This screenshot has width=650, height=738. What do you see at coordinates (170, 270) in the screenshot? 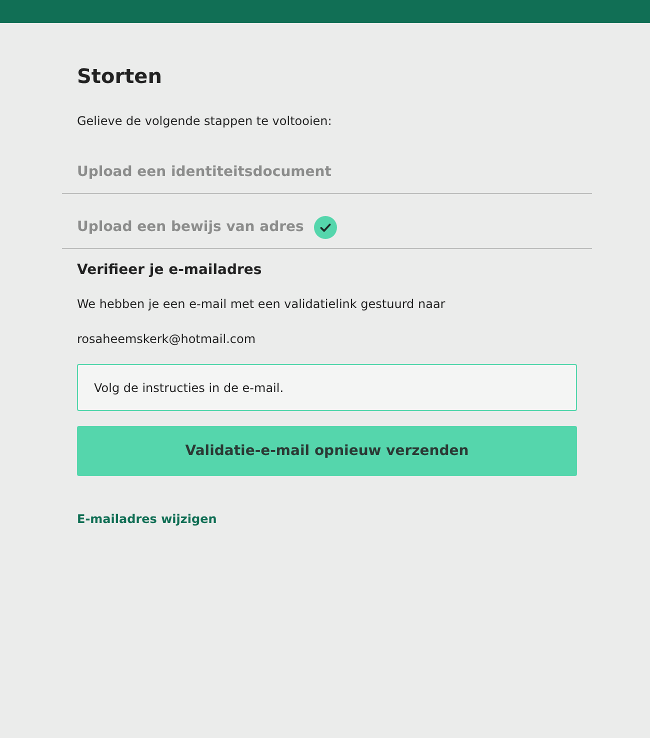
I see `section-heading: Verifieer je e-mailadres` at bounding box center [170, 270].